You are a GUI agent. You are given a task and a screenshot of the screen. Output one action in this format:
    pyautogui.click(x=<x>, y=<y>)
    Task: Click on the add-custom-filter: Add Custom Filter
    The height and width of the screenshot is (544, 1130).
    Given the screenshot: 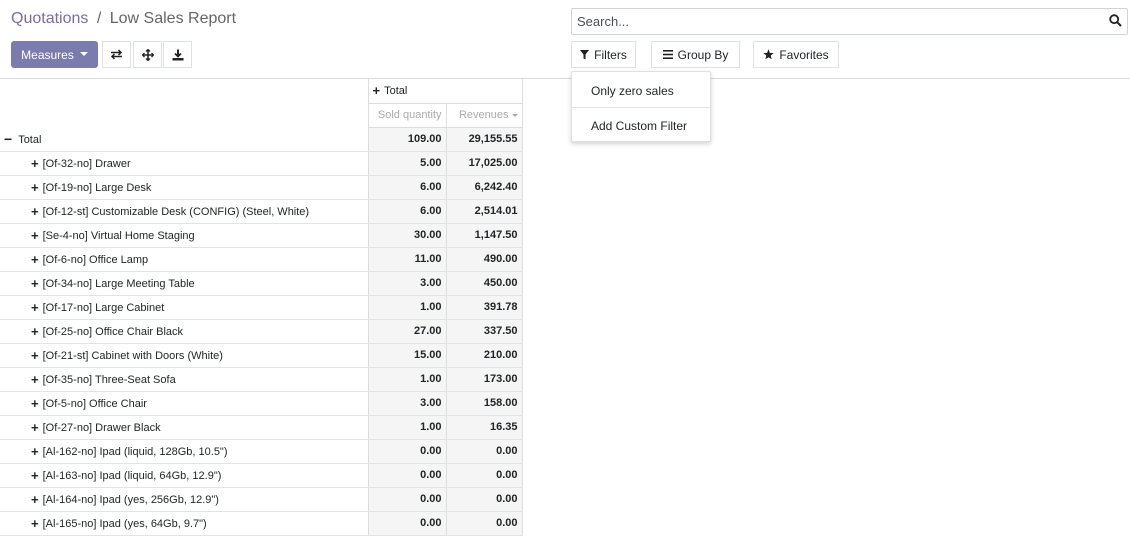 What is the action you would take?
    pyautogui.click(x=639, y=126)
    